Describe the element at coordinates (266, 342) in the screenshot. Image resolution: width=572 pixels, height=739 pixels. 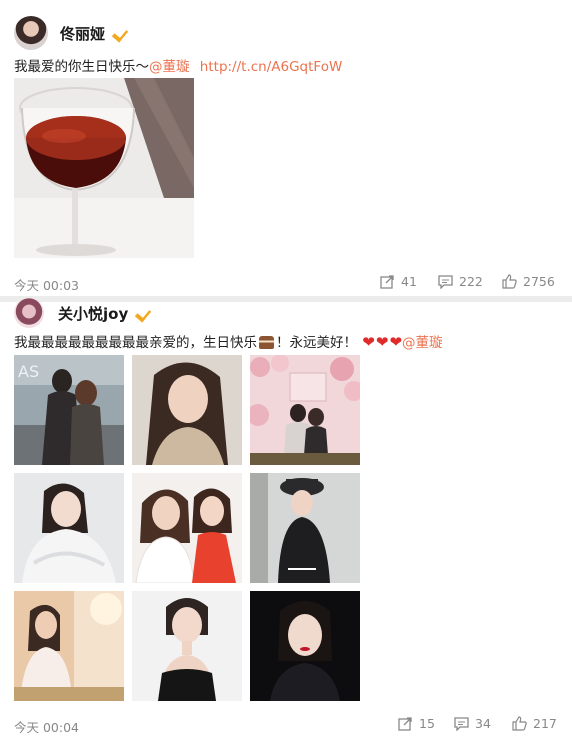
I see `cake-emoji-icon` at that location.